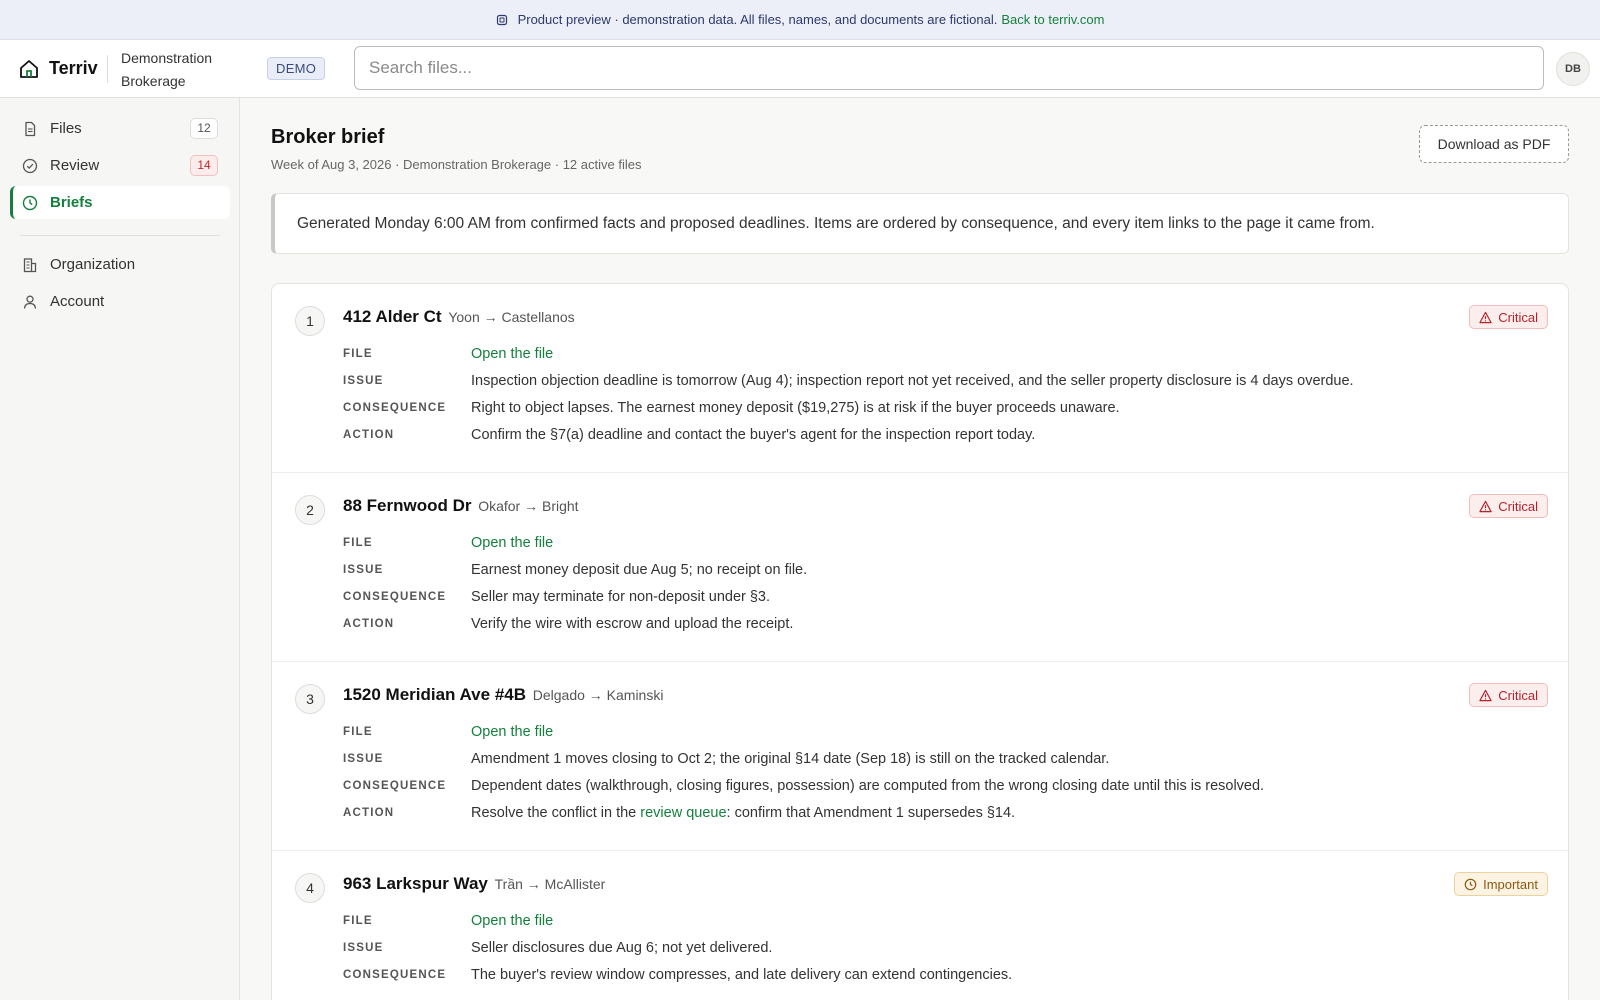 The height and width of the screenshot is (1000, 1600). Describe the element at coordinates (474, 884) in the screenshot. I see `item-address: 963 Larkspur Way Trần → McAllister` at that location.